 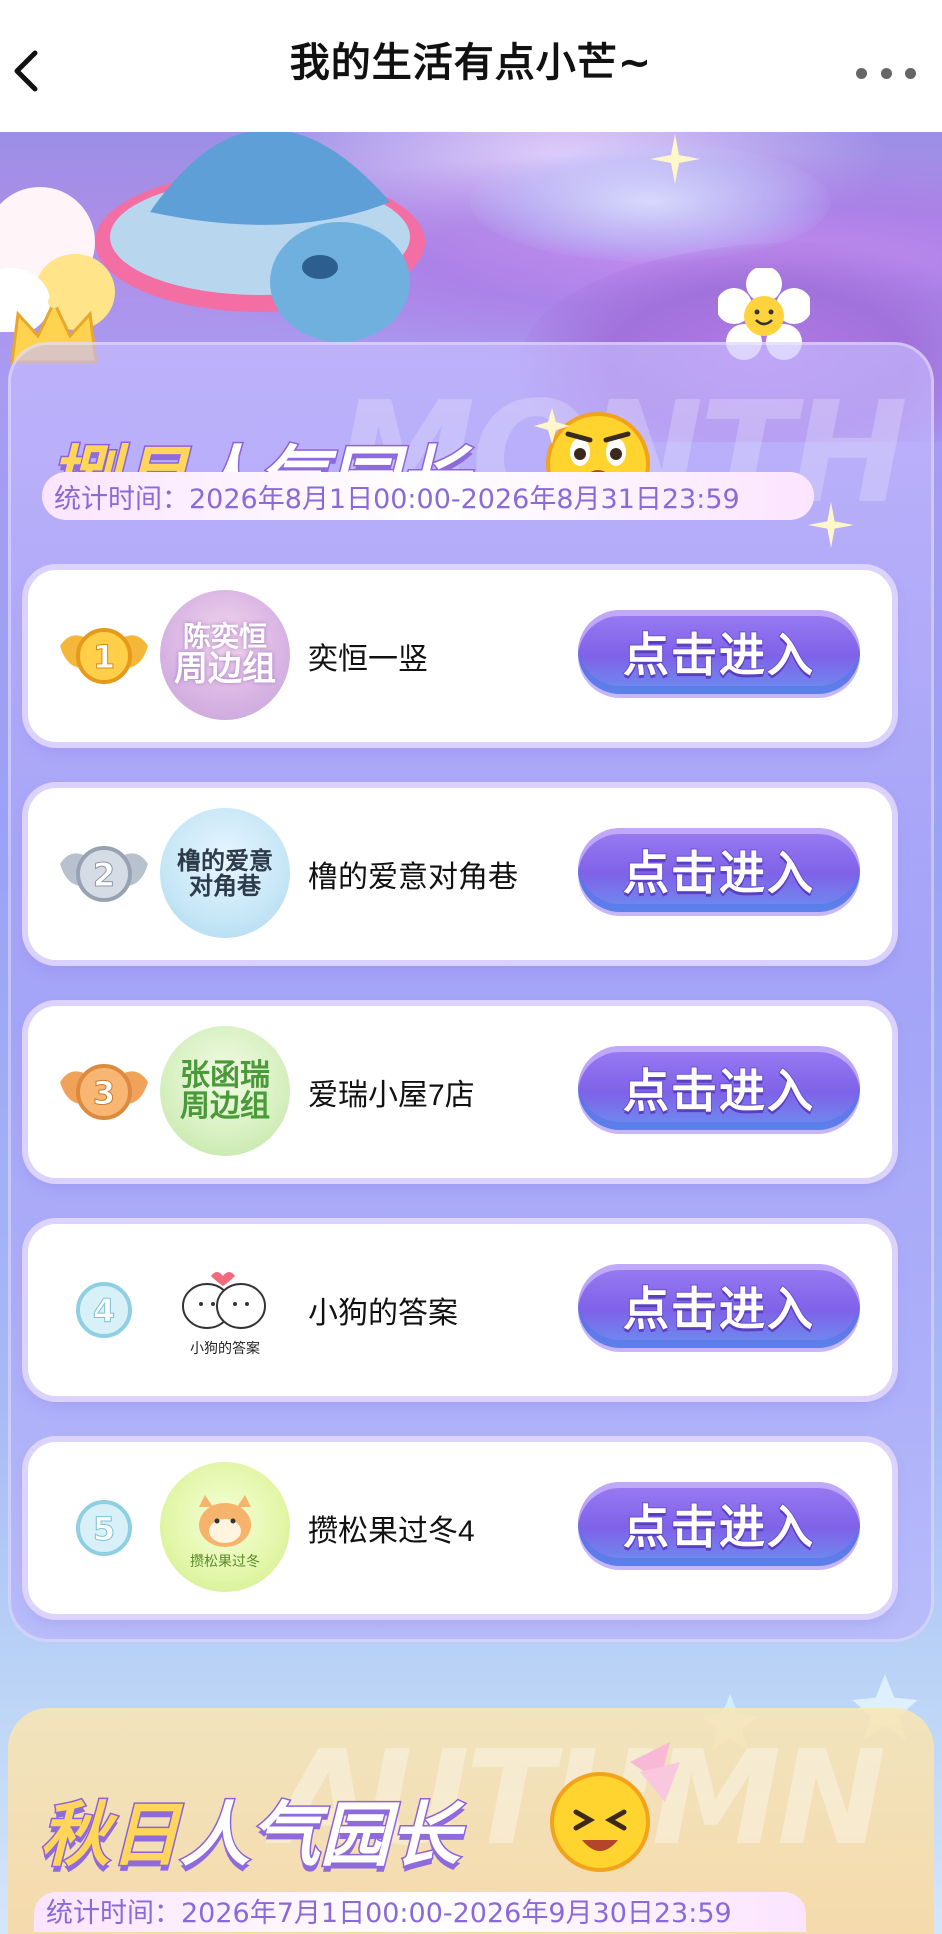 What do you see at coordinates (460, 656) in the screenshot?
I see `rank-card-1: 1 陈奕恒 周边组 奕恒一竖 点击进入` at bounding box center [460, 656].